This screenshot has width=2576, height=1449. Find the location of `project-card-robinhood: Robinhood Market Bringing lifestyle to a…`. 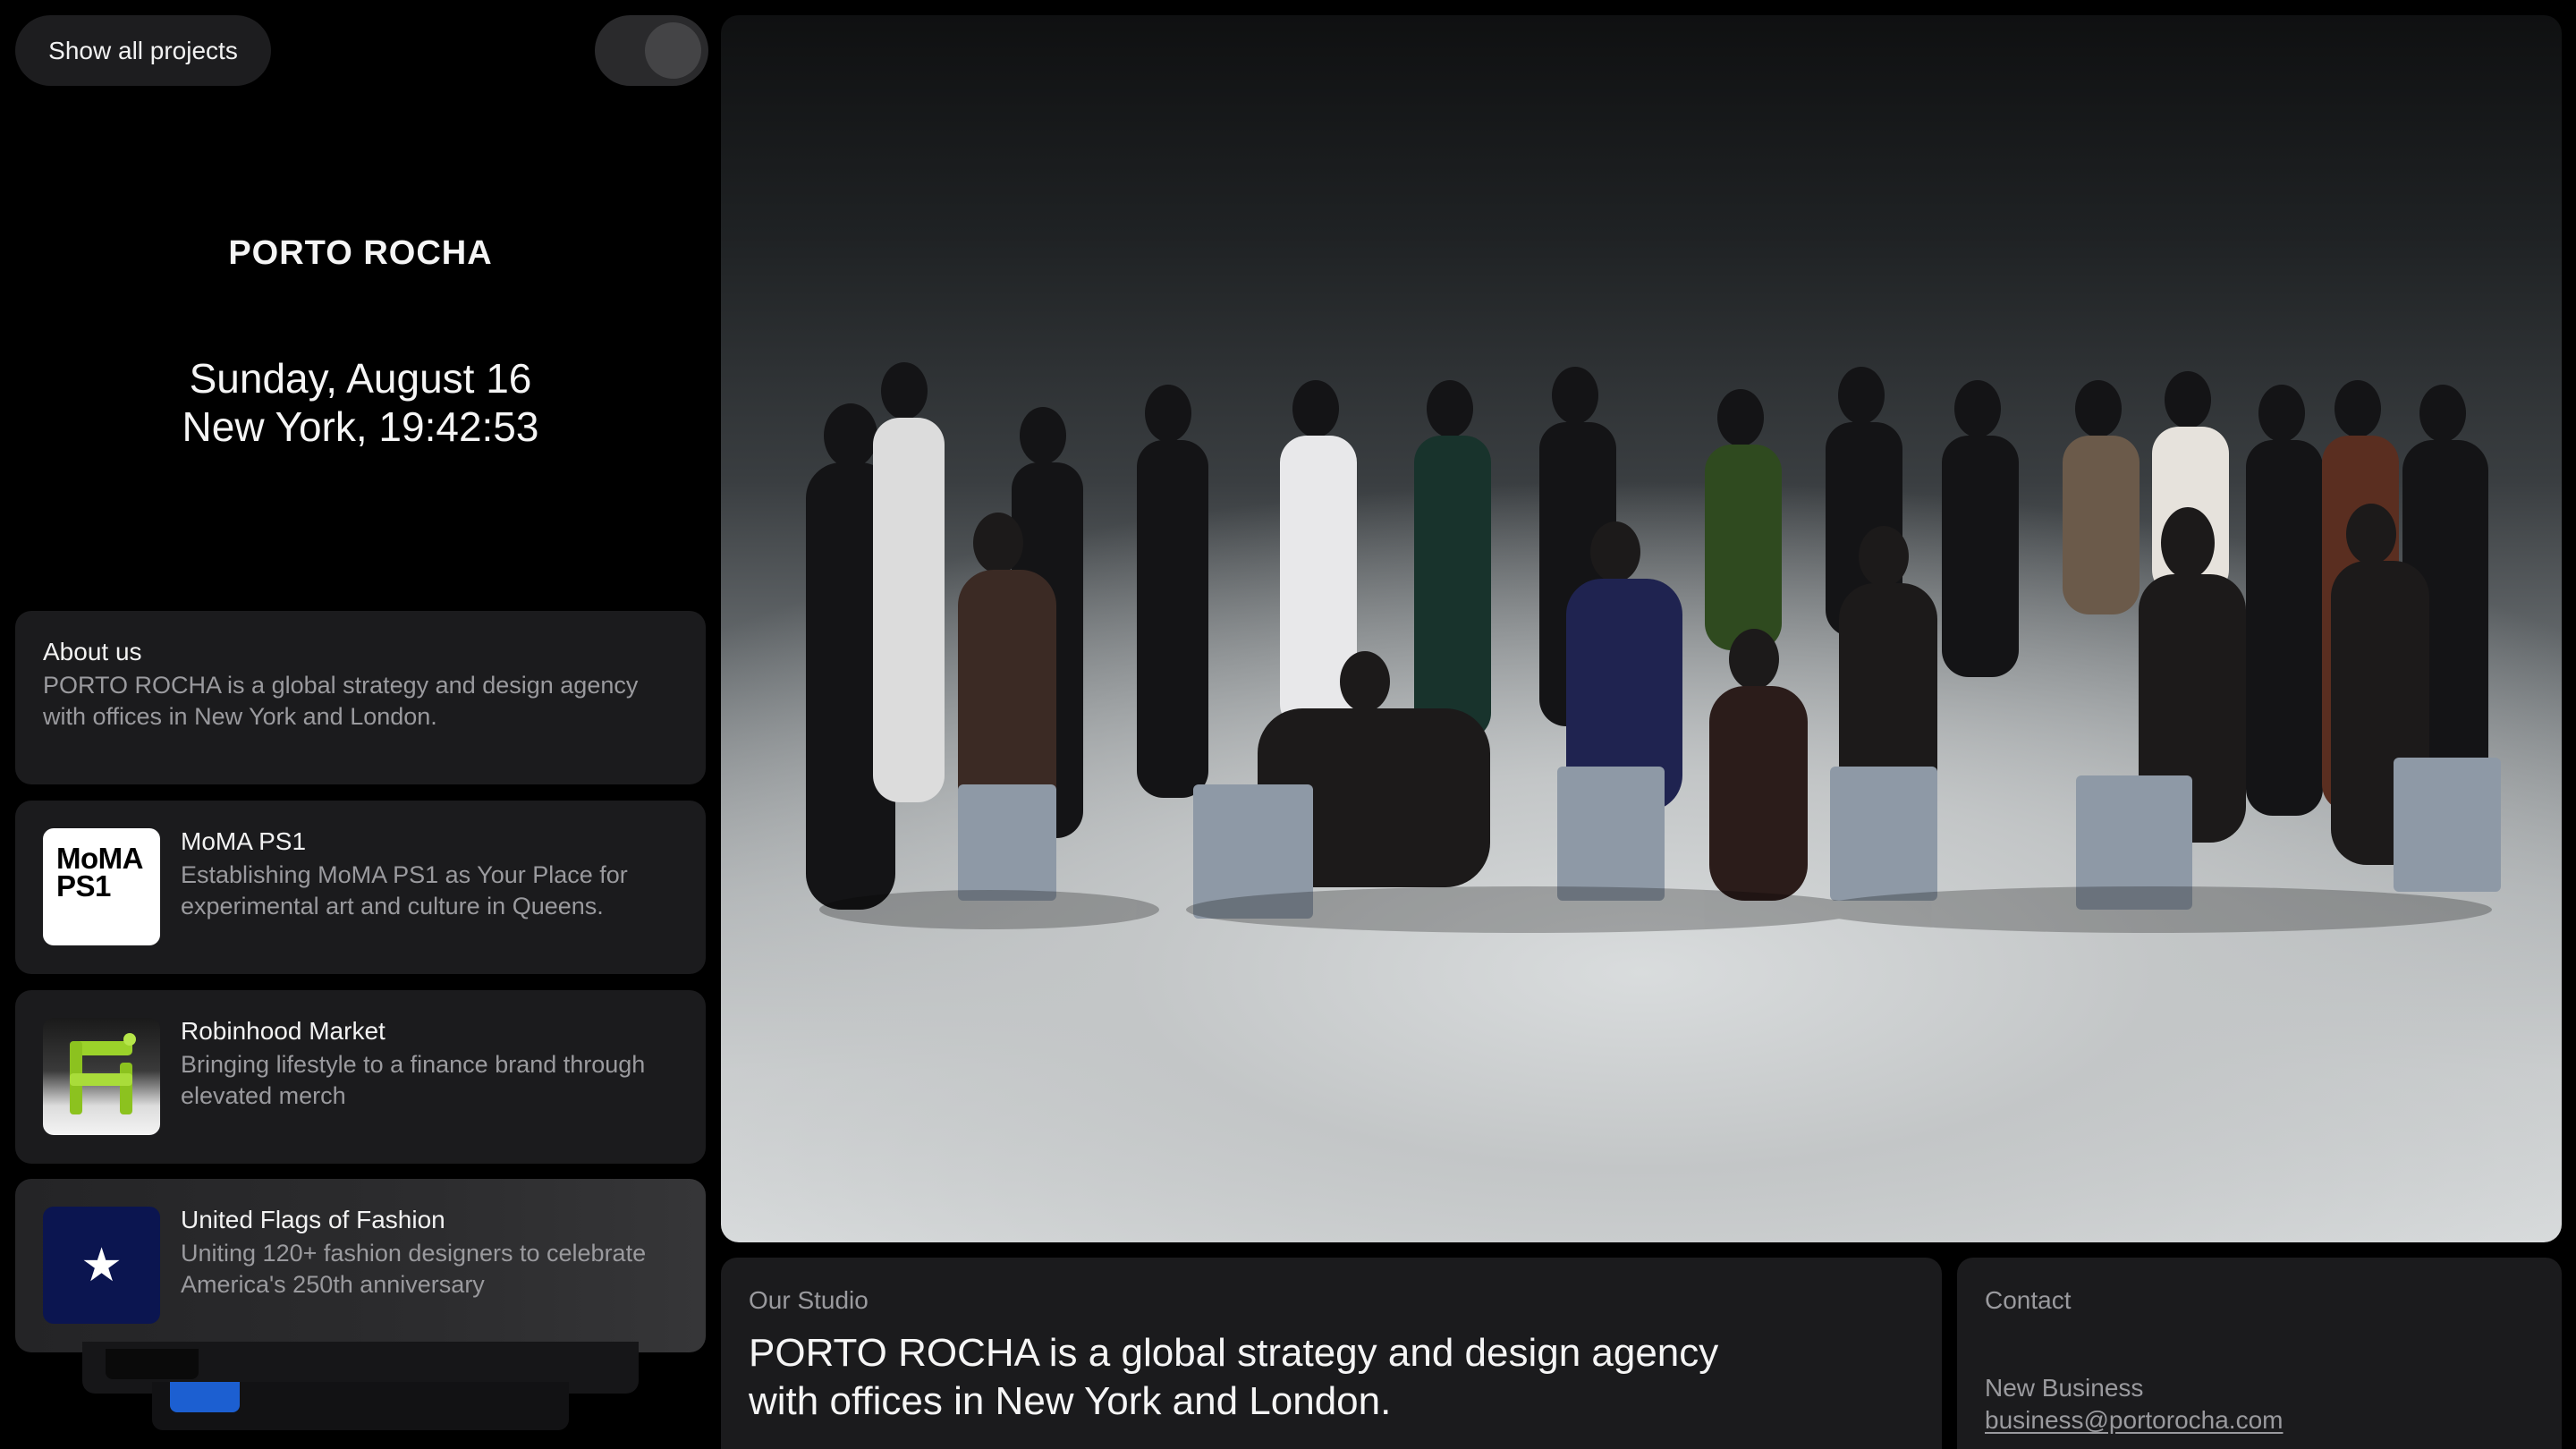

project-card-robinhood: Robinhood Market Bringing lifestyle to a… is located at coordinates (360, 1077).